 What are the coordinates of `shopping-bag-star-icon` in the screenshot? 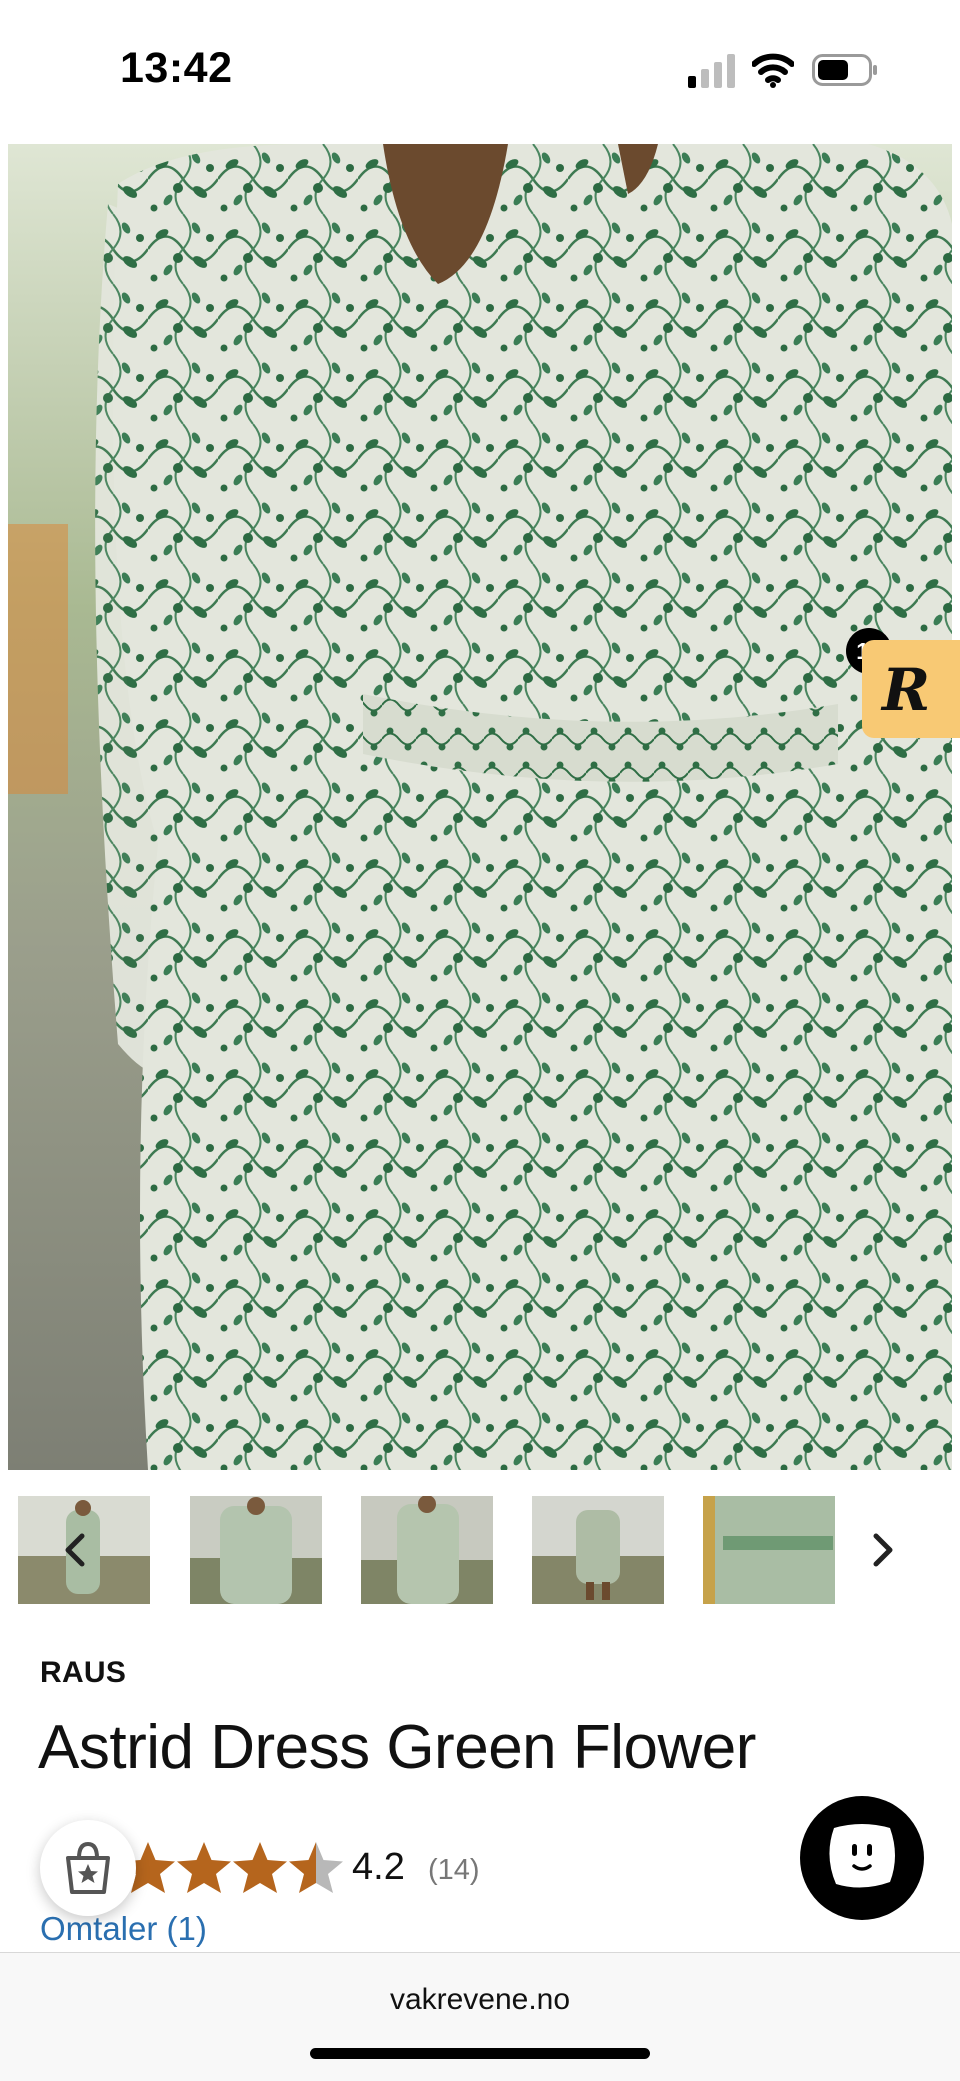 It's located at (88, 1867).